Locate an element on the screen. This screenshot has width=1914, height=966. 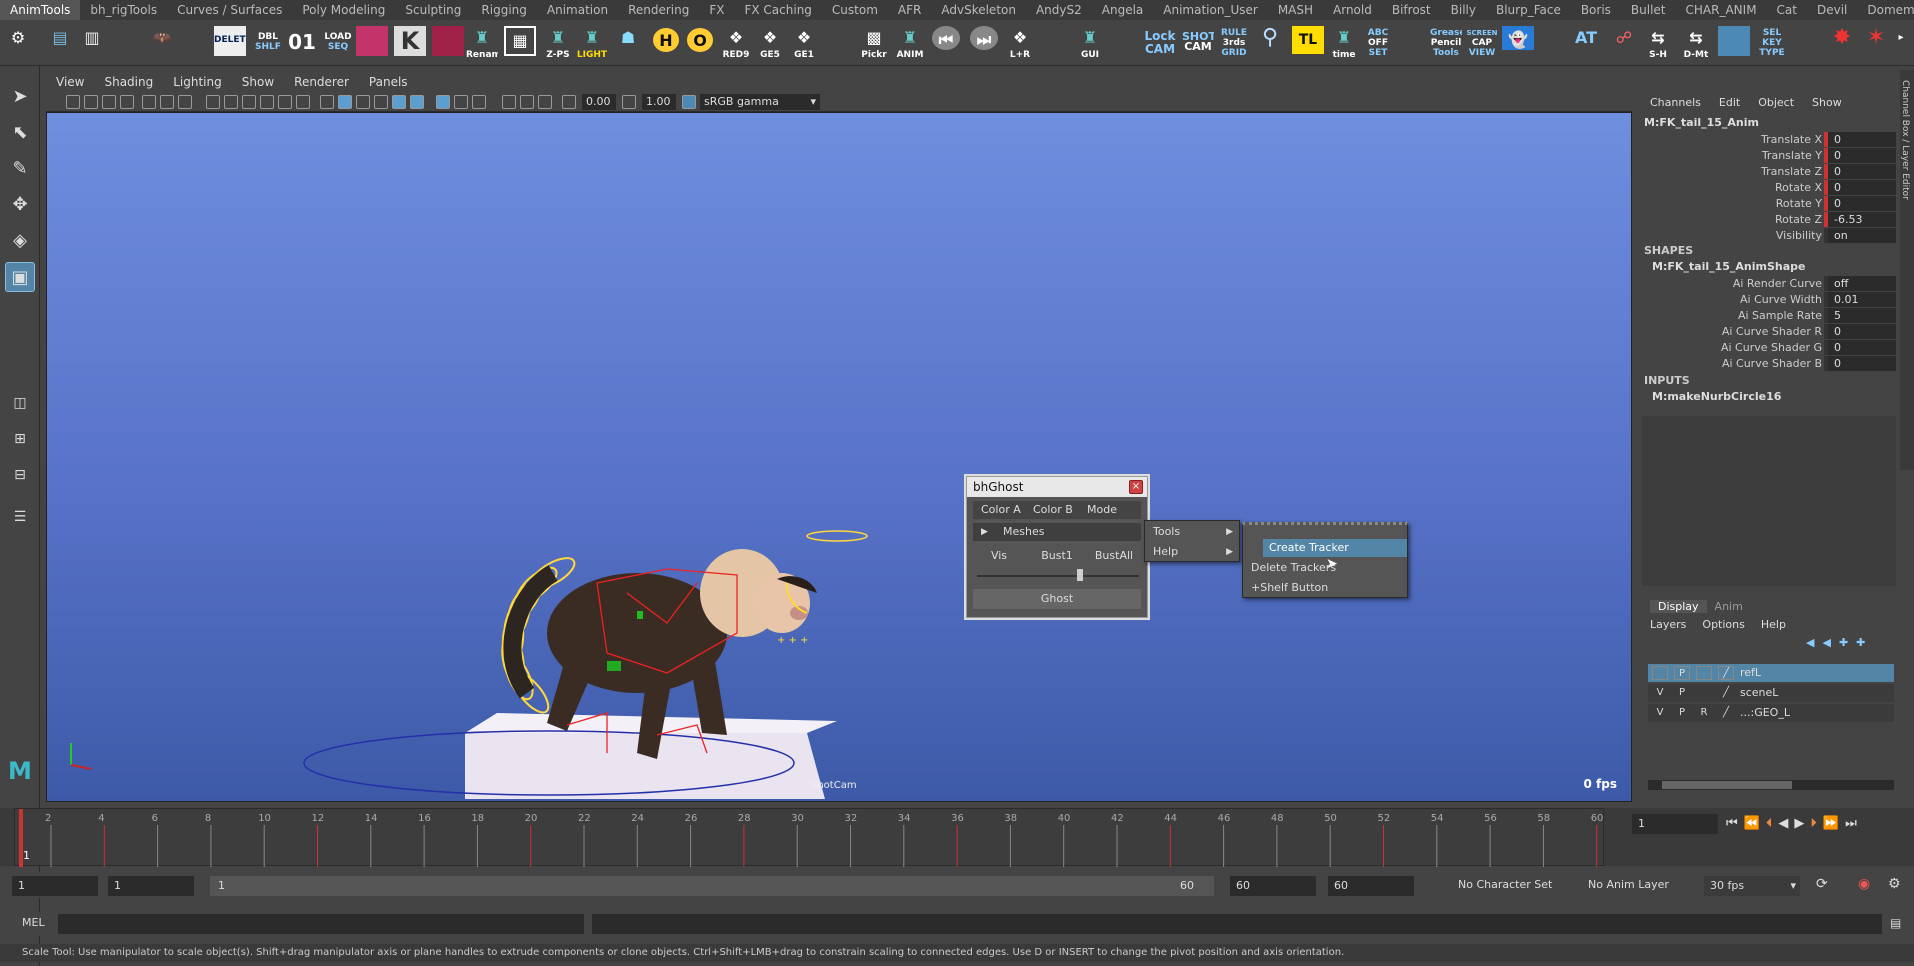
shelf-star-icon: ✶ is located at coordinates (1876, 43).